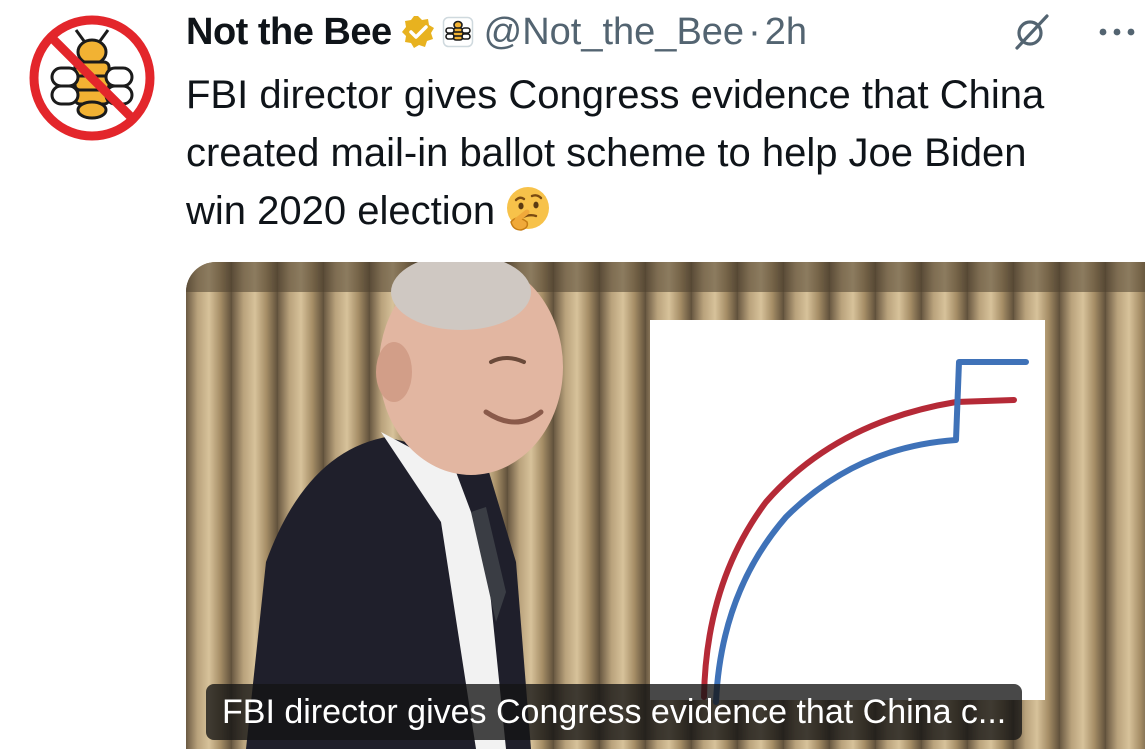 The width and height of the screenshot is (1145, 749). Describe the element at coordinates (341, 211) in the screenshot. I see `tweet-text-line-content: win 2020 election` at that location.